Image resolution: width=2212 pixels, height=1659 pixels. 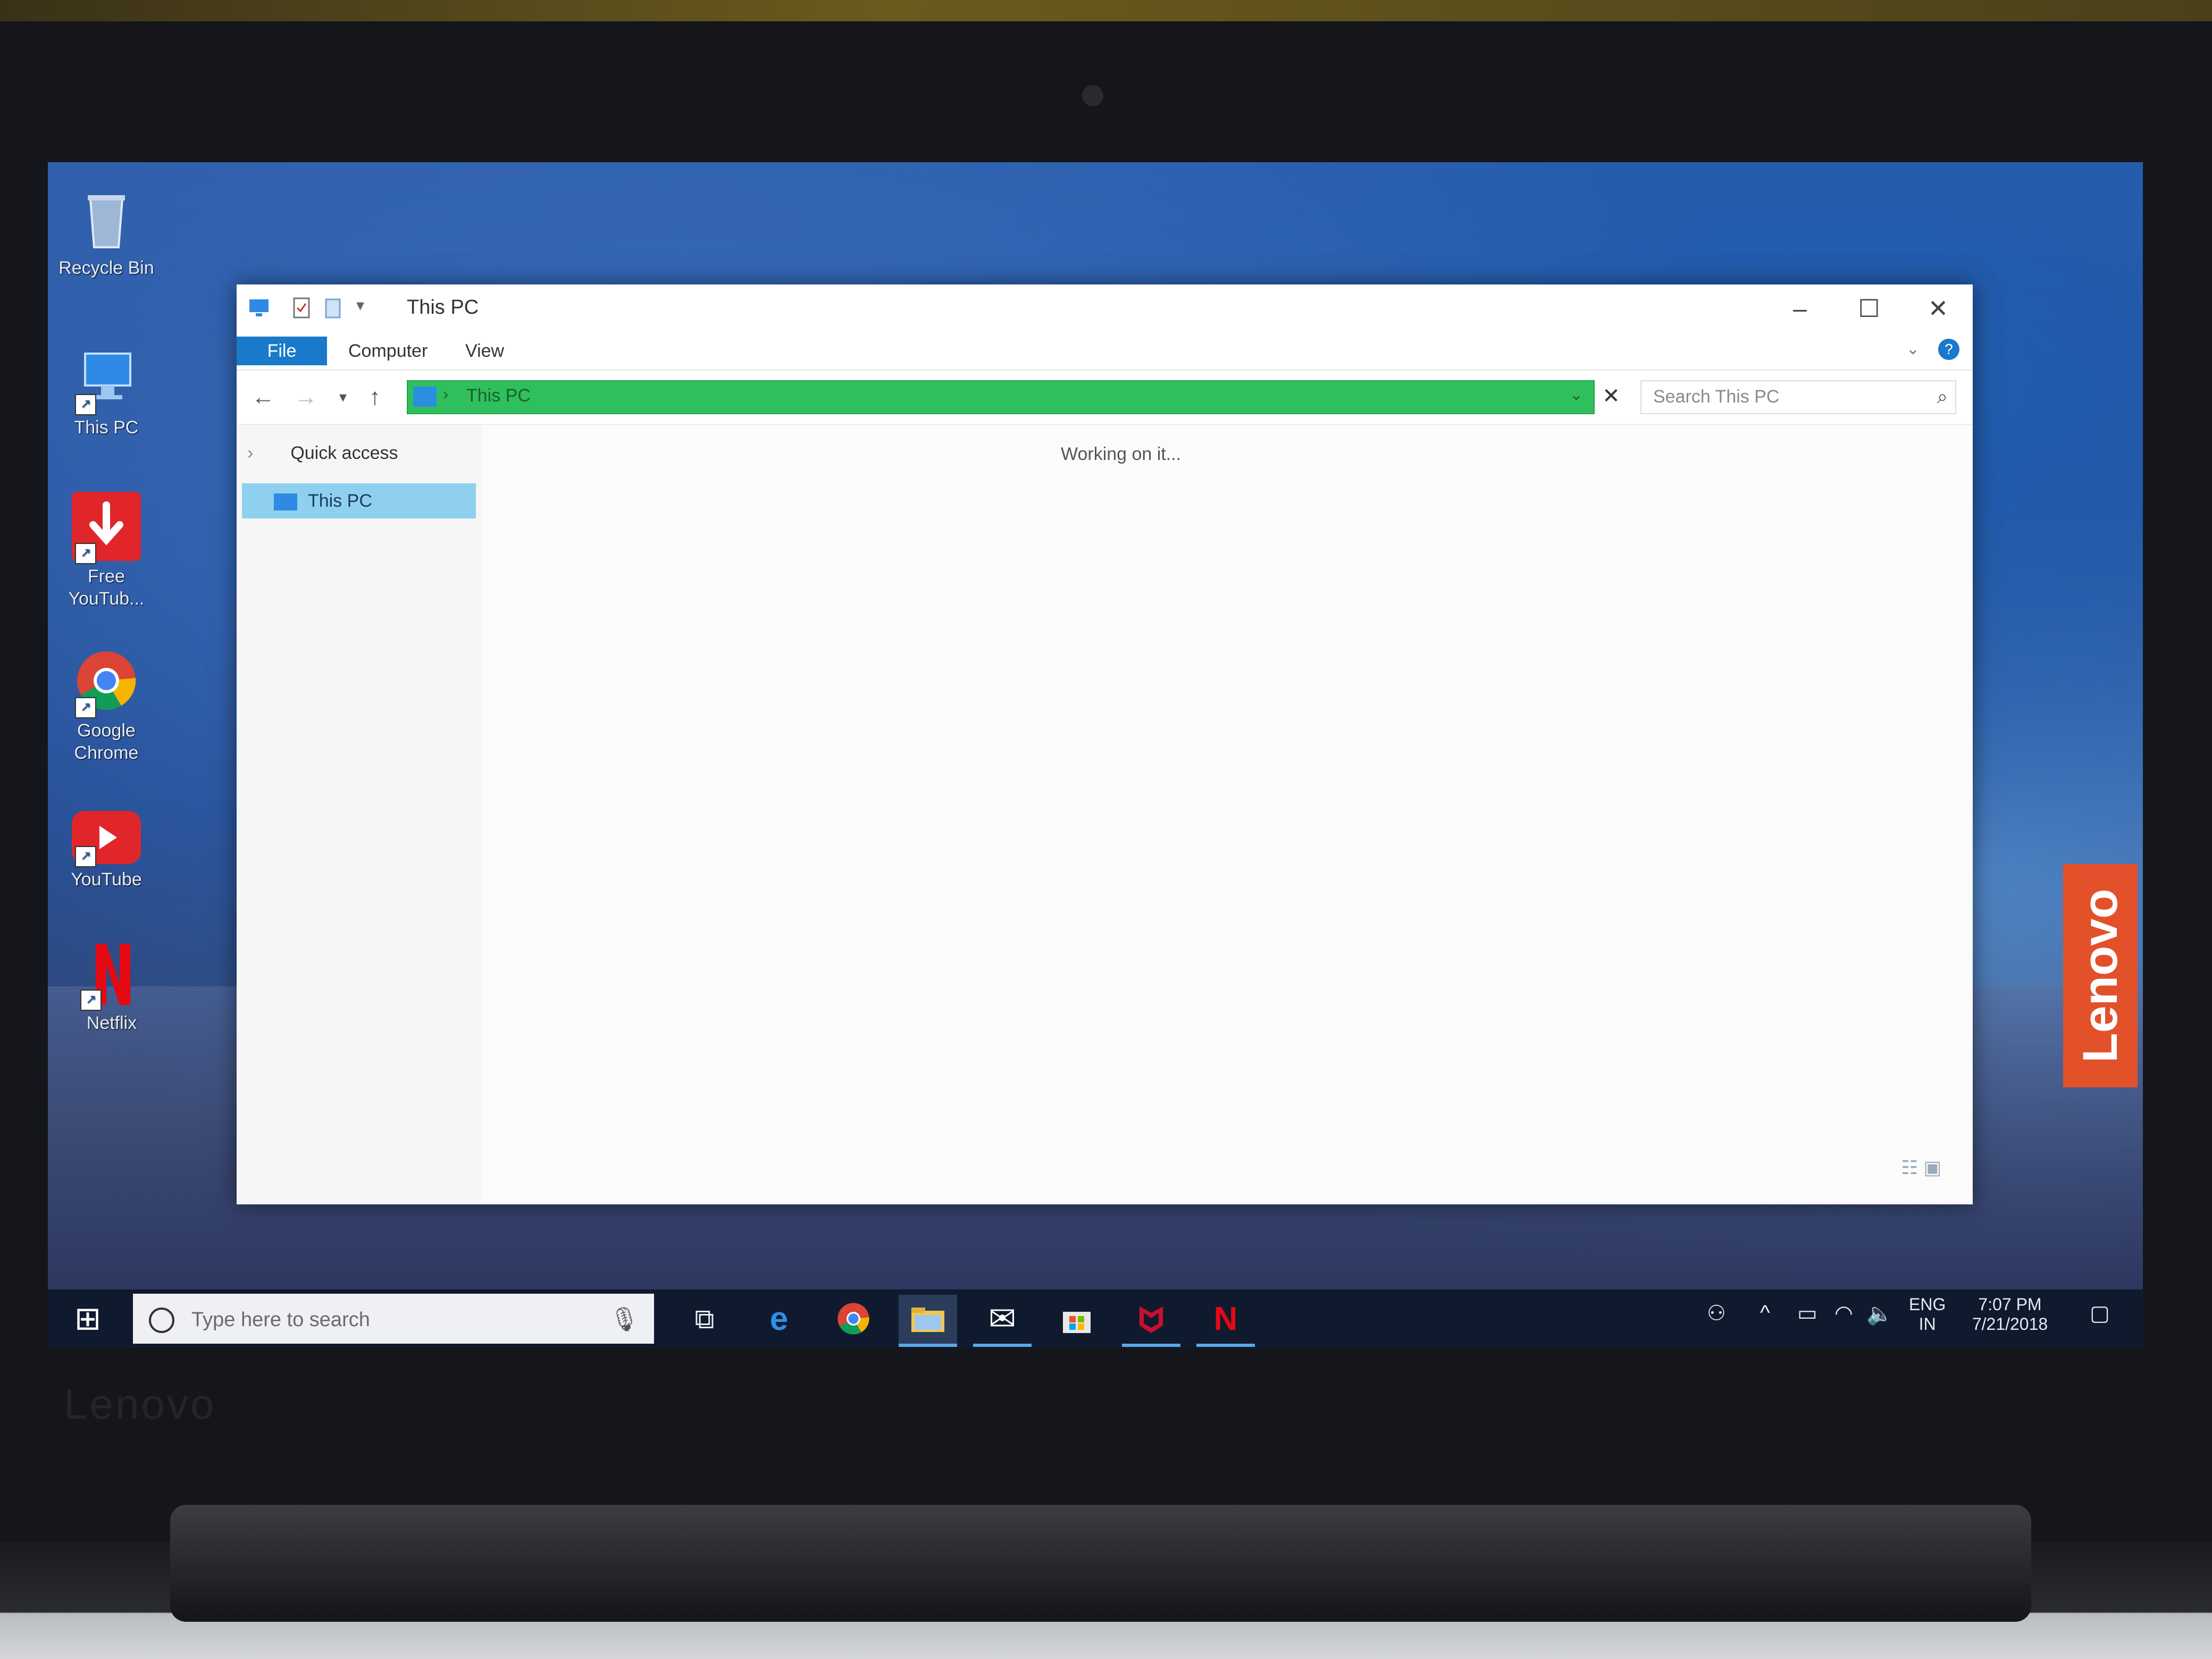 I want to click on volume-icon: 🔈, so click(x=1879, y=1313).